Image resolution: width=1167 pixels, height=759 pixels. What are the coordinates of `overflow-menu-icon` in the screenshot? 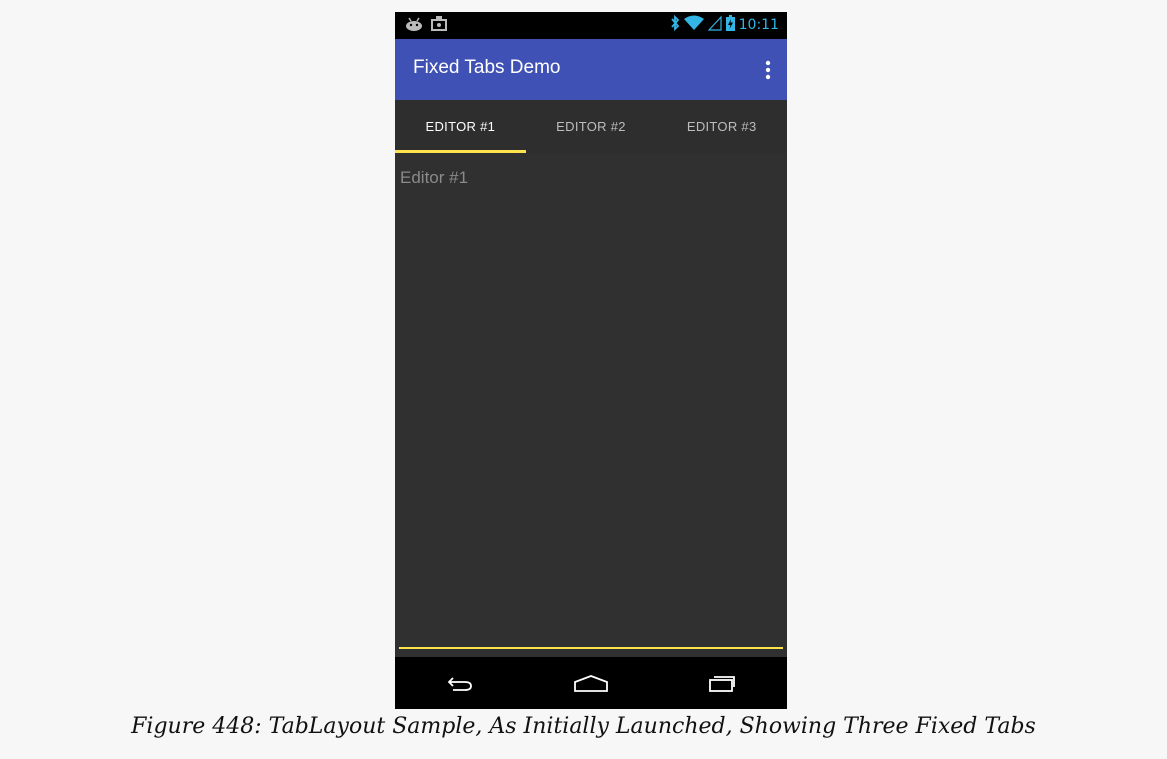 It's located at (768, 70).